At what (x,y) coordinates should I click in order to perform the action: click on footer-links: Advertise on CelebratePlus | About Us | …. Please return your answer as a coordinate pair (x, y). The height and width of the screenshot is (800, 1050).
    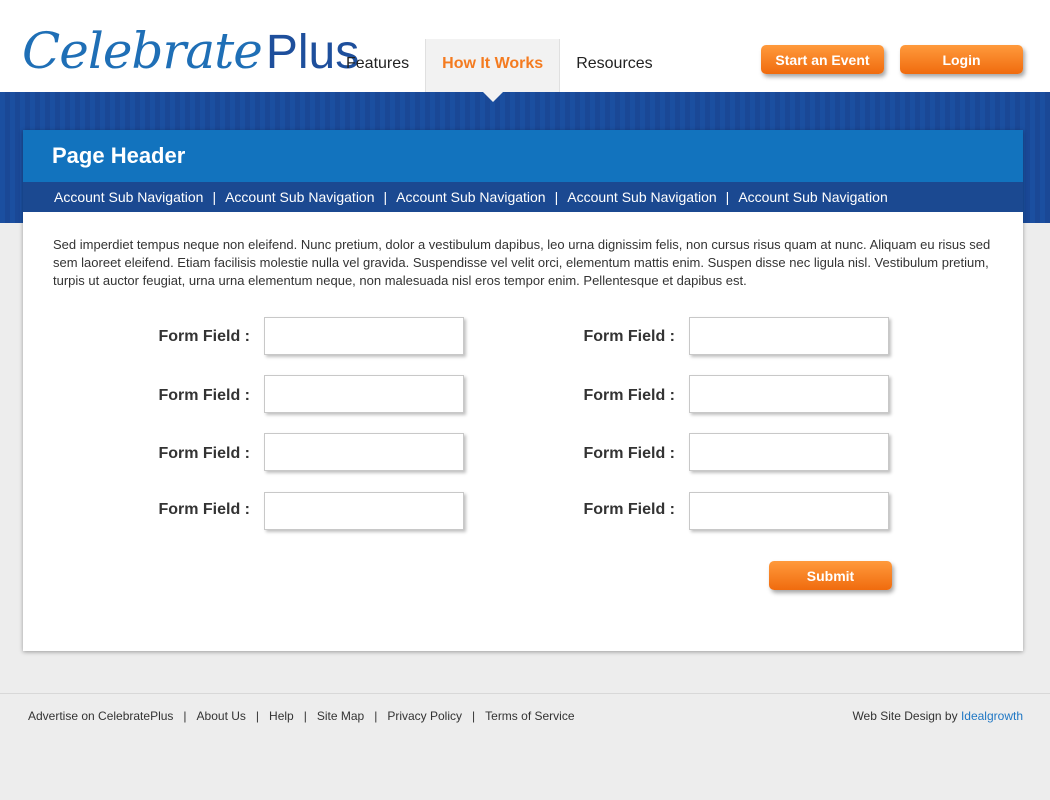
    Looking at the image, I should click on (301, 716).